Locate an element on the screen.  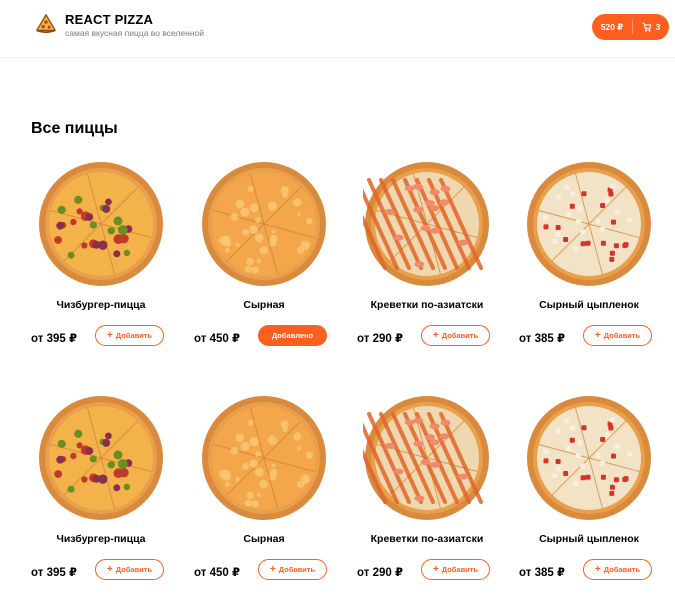
pizza-logo-icon is located at coordinates (46, 23).